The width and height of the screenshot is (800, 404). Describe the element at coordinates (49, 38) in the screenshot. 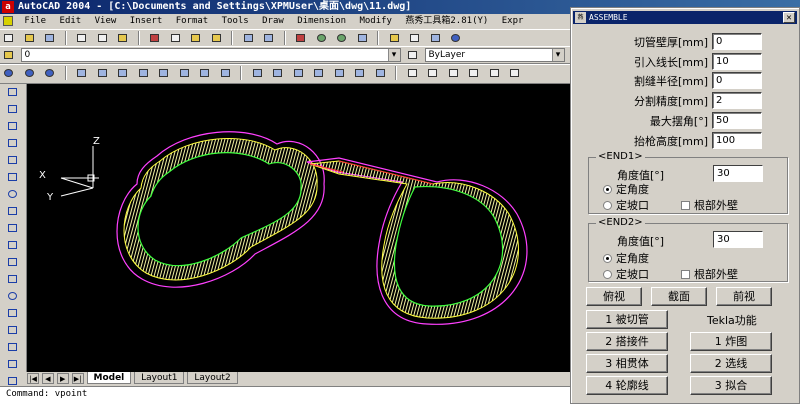

I see `save-icon` at that location.